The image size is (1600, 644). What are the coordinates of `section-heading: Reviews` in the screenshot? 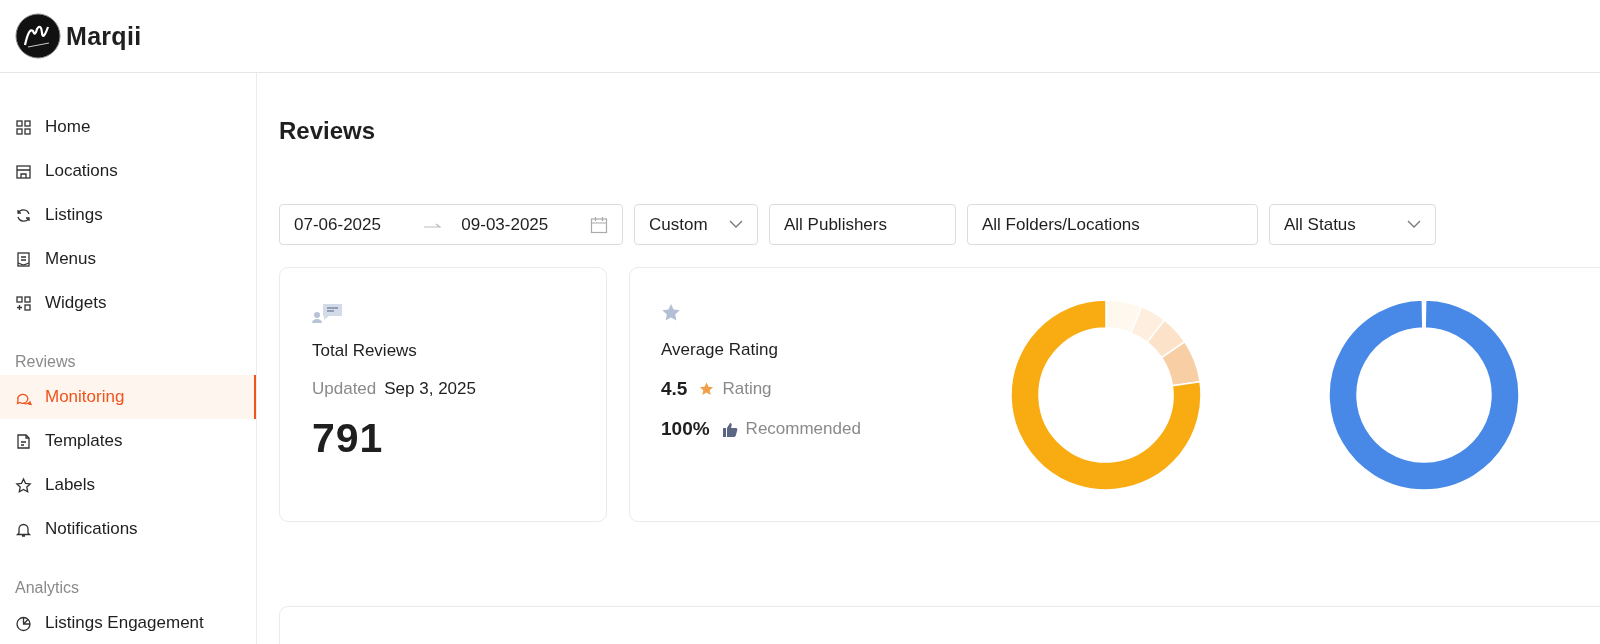 It's located at (45, 362).